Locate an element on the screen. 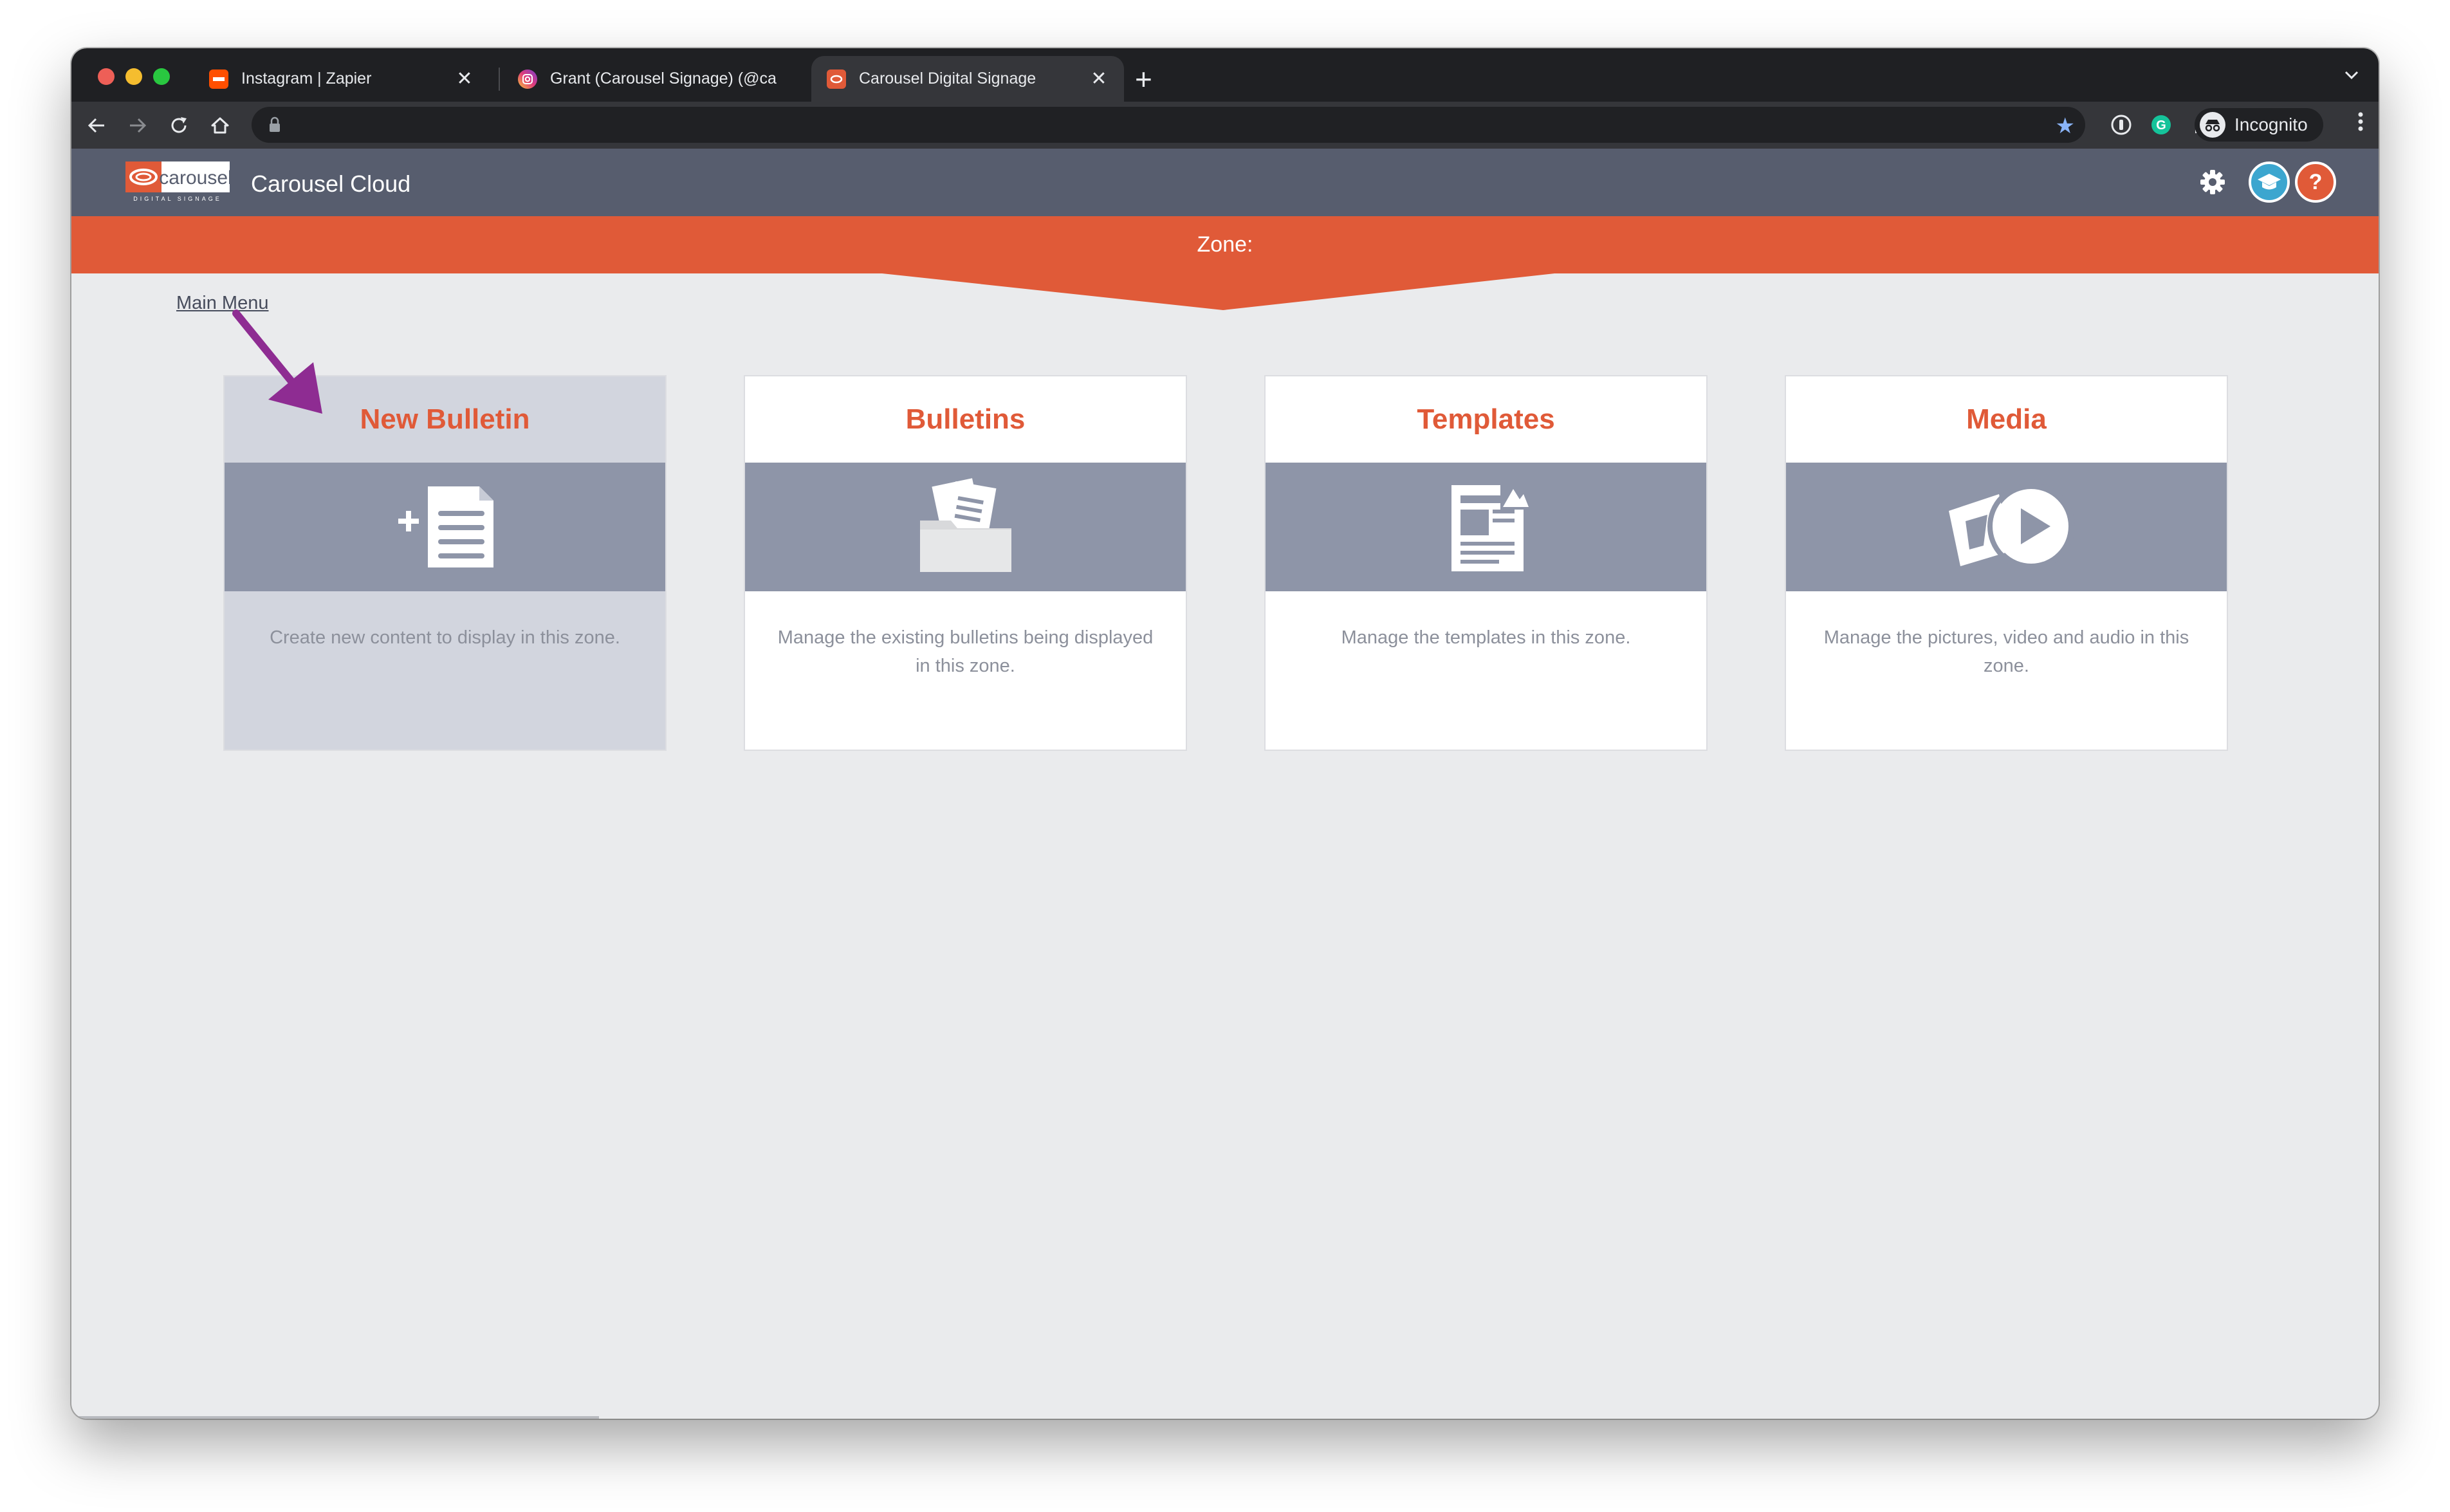 The width and height of the screenshot is (2450, 1512). carousel-logo: carousel DIGITAL SIGNAGE is located at coordinates (178, 182).